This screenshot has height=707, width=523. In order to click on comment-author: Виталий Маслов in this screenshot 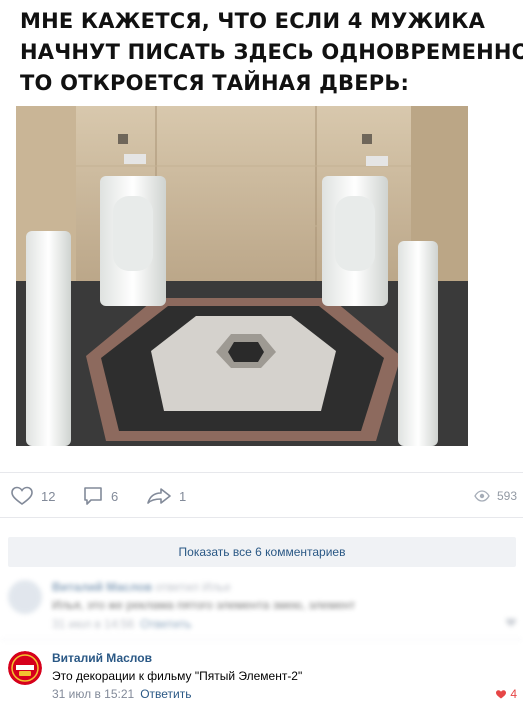, I will do `click(102, 658)`.